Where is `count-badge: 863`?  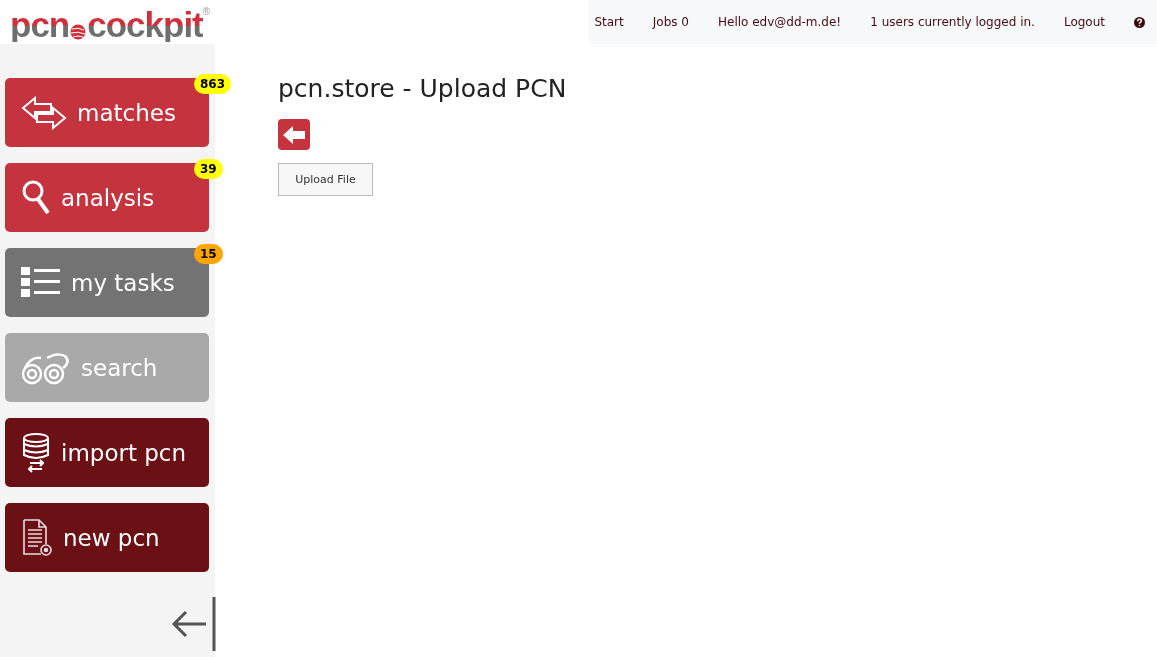 count-badge: 863 is located at coordinates (213, 84).